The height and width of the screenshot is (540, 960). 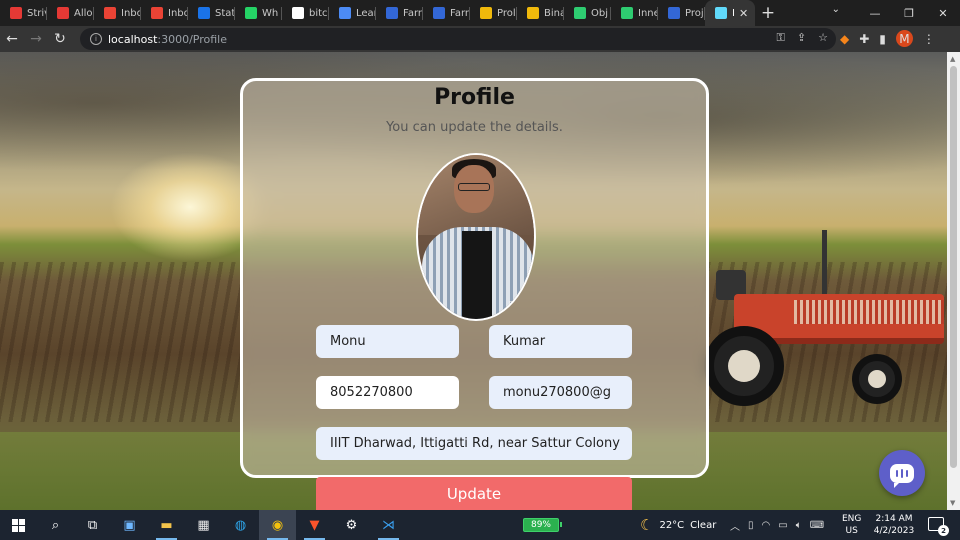 What do you see at coordinates (943, 13) in the screenshot?
I see `close-window-icon: ✕` at bounding box center [943, 13].